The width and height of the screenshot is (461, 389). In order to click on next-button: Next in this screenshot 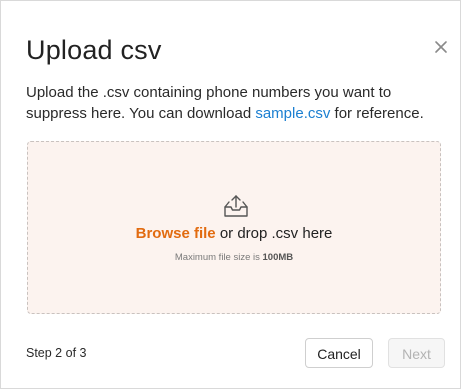, I will do `click(416, 353)`.